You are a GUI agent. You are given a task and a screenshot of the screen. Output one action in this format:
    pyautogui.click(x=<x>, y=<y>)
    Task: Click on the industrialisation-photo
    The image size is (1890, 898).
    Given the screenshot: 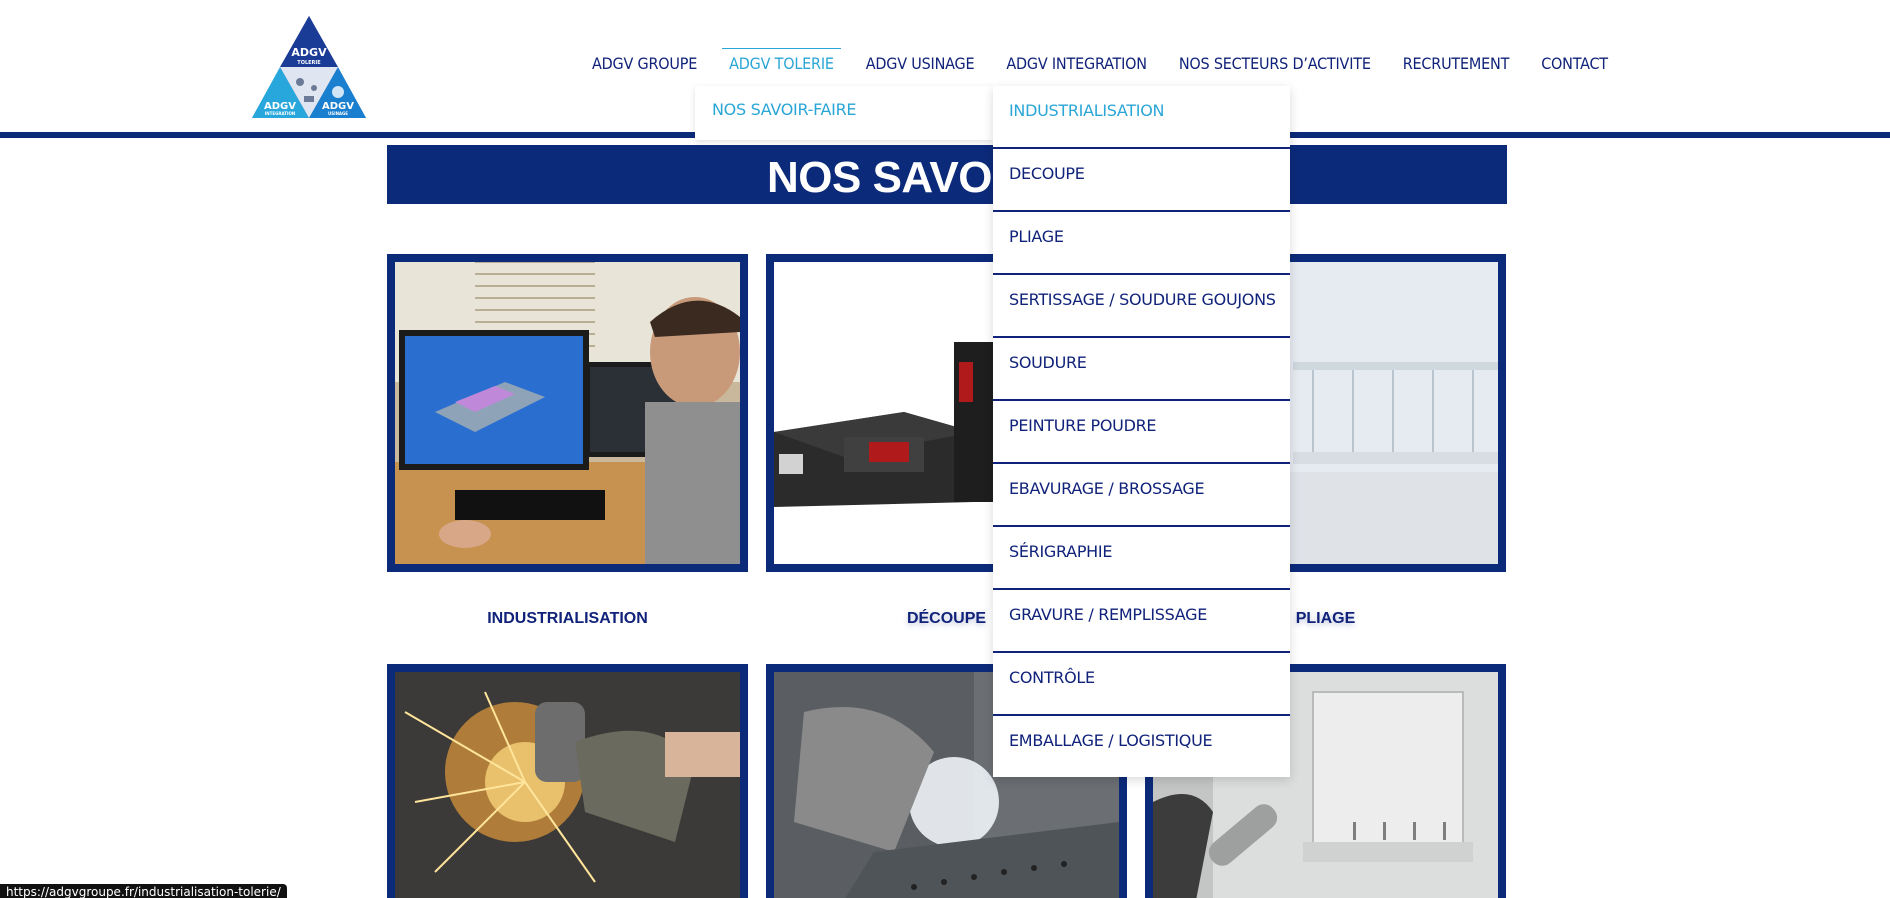 What is the action you would take?
    pyautogui.click(x=567, y=412)
    